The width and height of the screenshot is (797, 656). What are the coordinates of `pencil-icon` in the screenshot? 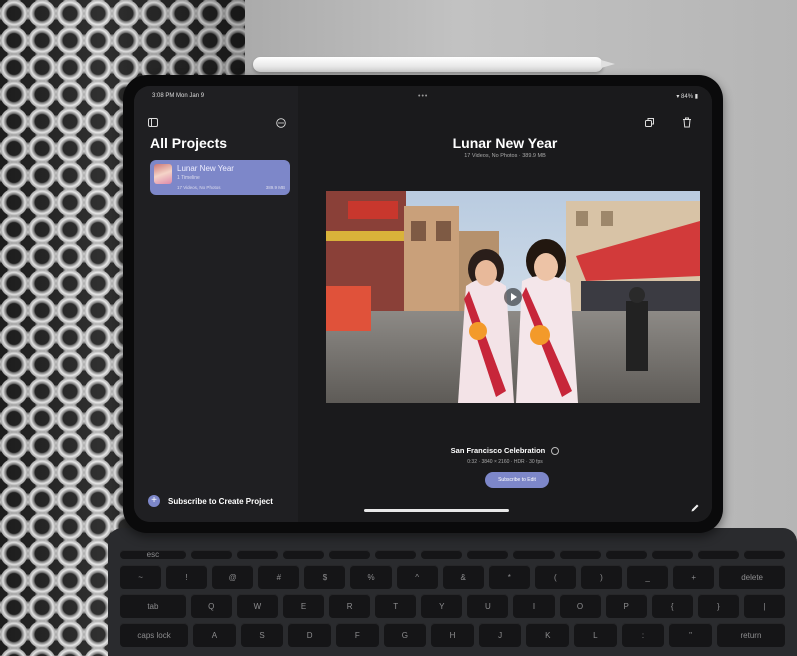 It's located at (695, 506).